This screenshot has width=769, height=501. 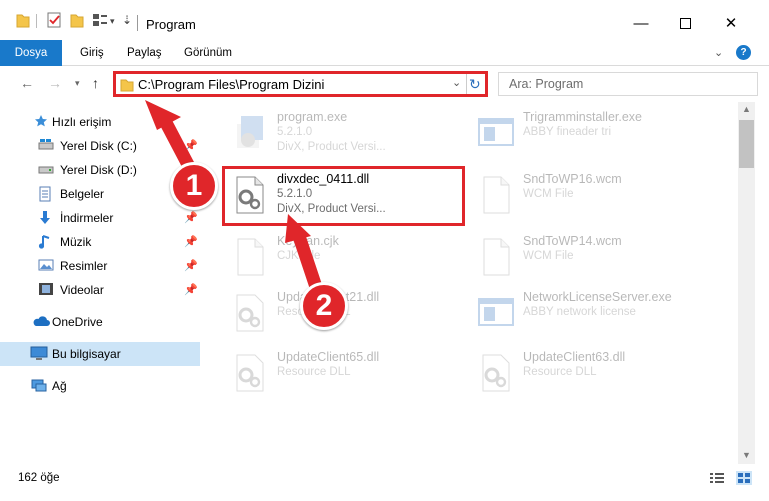 I want to click on forward-icon: →, so click(x=55, y=83).